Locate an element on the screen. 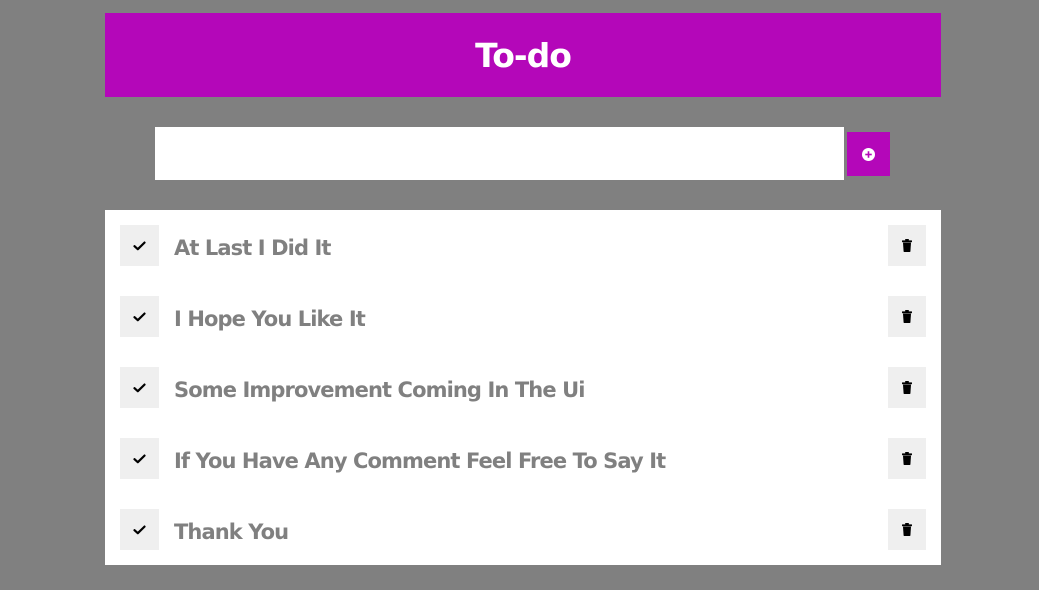 The height and width of the screenshot is (590, 1039). add-todo-button is located at coordinates (868, 154).